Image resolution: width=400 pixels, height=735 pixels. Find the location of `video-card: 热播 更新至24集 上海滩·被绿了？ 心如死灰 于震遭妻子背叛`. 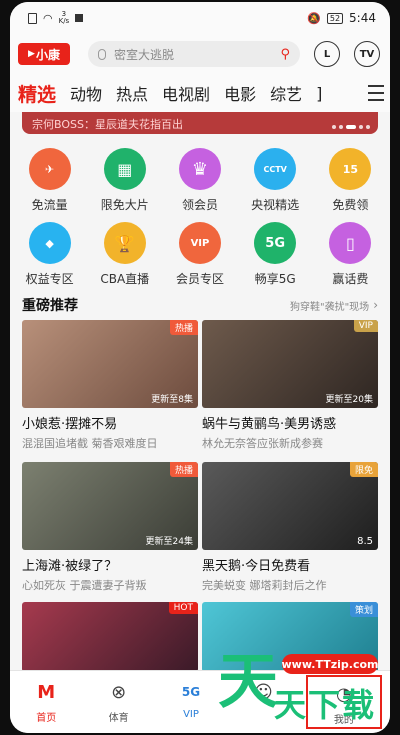

video-card: 热播 更新至24集 上海滩·被绿了？ 心如死灰 于震遭妻子背叛 is located at coordinates (110, 527).